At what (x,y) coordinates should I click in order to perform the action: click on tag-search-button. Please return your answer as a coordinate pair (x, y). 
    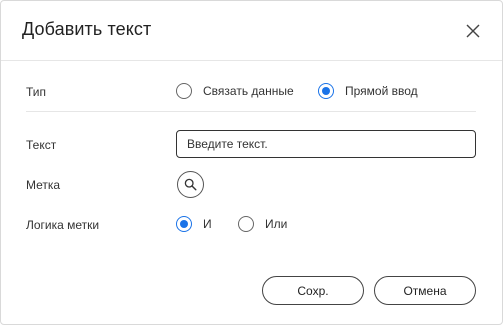
    Looking at the image, I should click on (190, 184).